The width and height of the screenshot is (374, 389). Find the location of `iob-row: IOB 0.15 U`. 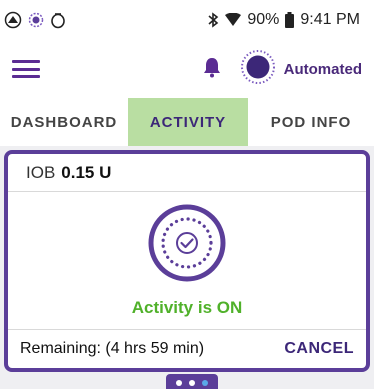

iob-row: IOB 0.15 U is located at coordinates (187, 173).